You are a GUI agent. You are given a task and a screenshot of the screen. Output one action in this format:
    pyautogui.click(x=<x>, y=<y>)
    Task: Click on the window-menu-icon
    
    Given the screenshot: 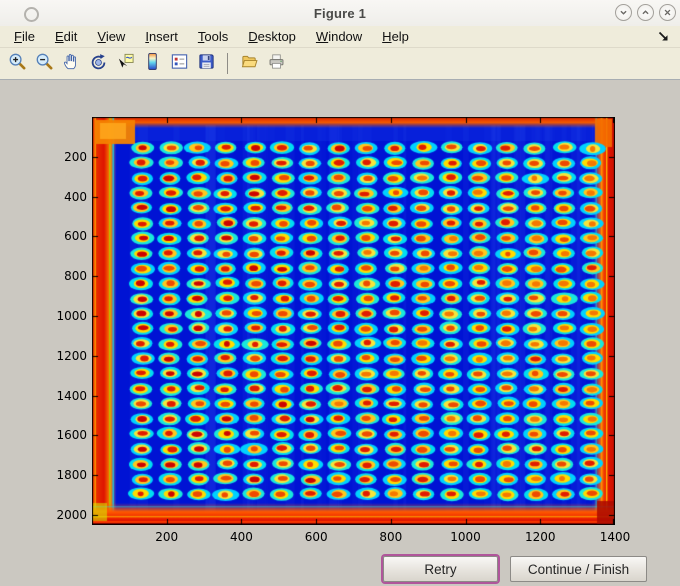 What is the action you would take?
    pyautogui.click(x=31, y=14)
    